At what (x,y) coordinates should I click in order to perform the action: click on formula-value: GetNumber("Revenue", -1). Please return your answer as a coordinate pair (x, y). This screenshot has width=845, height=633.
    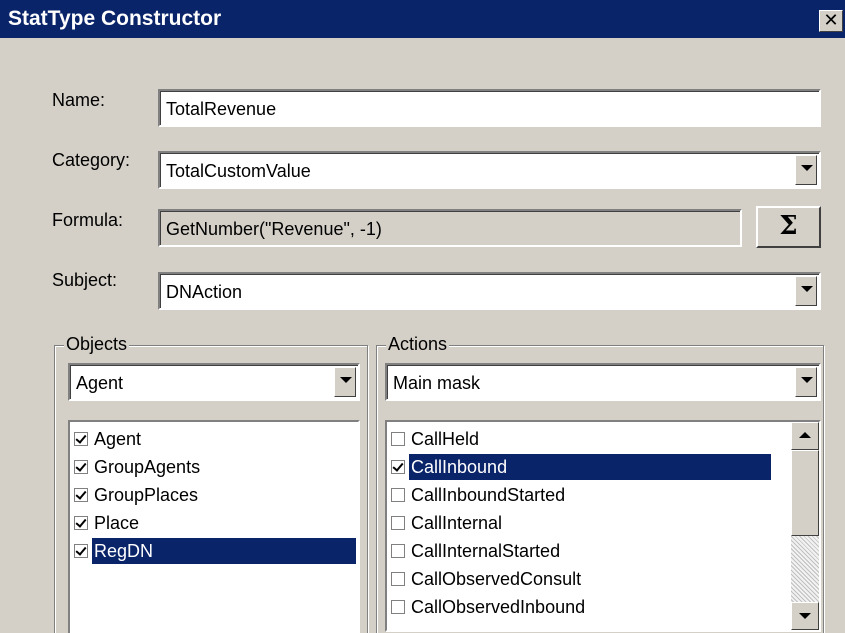
    Looking at the image, I should click on (274, 229).